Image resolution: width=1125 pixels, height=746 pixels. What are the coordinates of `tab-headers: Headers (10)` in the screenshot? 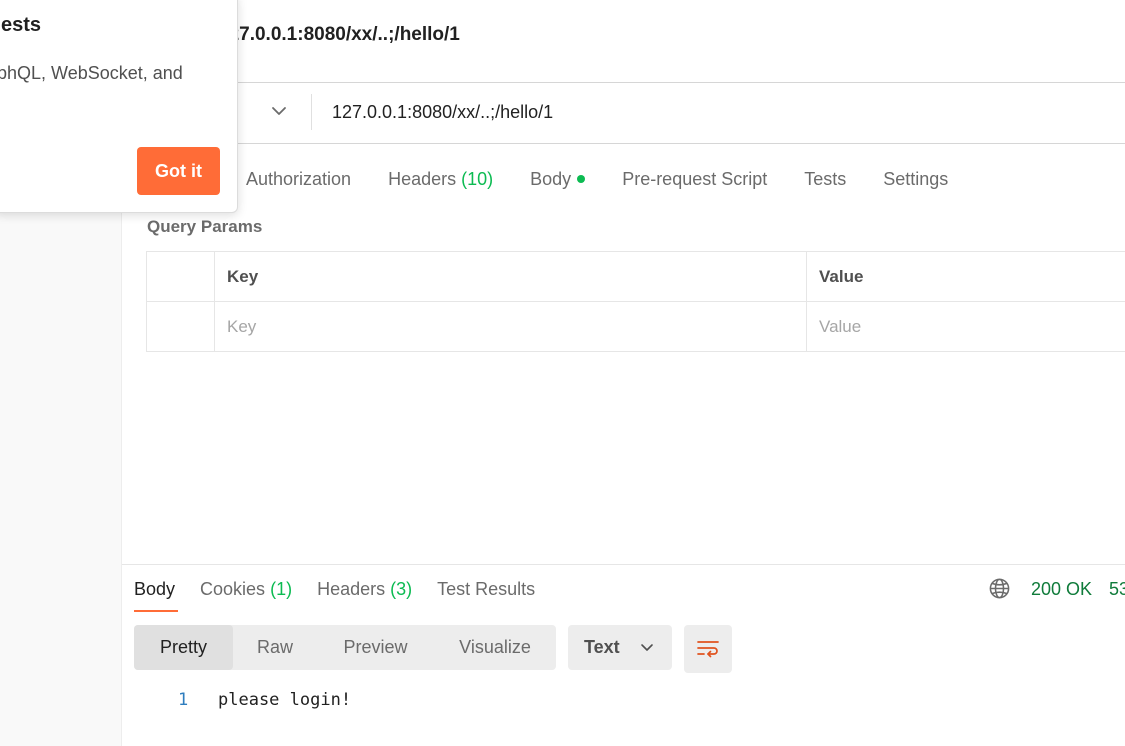 It's located at (440, 179).